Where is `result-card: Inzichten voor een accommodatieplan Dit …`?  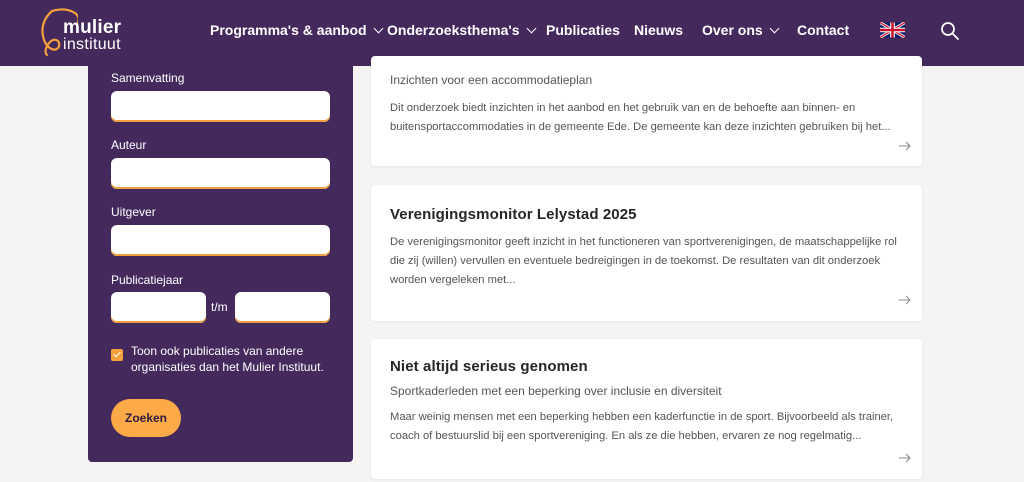 result-card: Inzichten voor een accommodatieplan Dit … is located at coordinates (646, 111).